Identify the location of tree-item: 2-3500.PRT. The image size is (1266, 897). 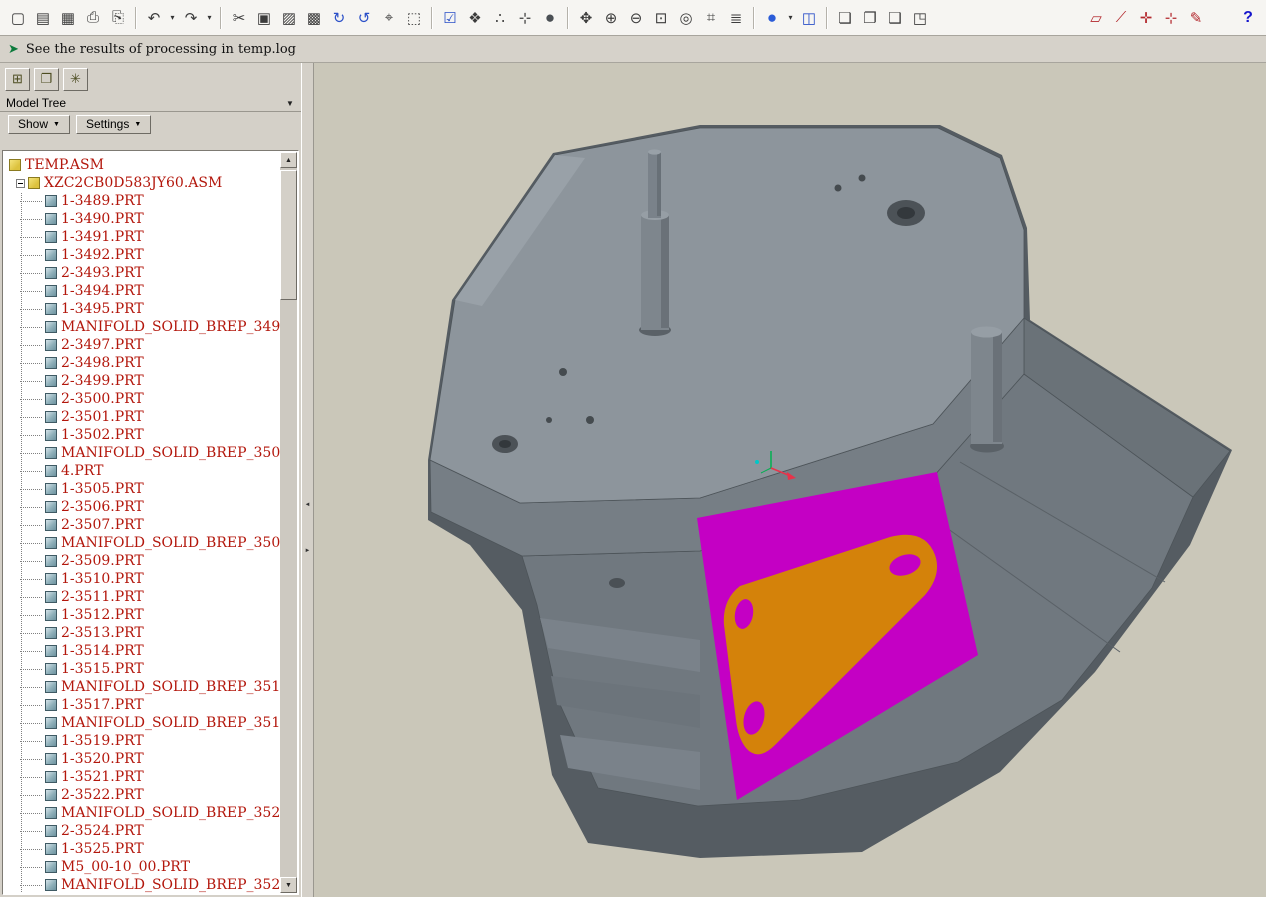
(143, 399).